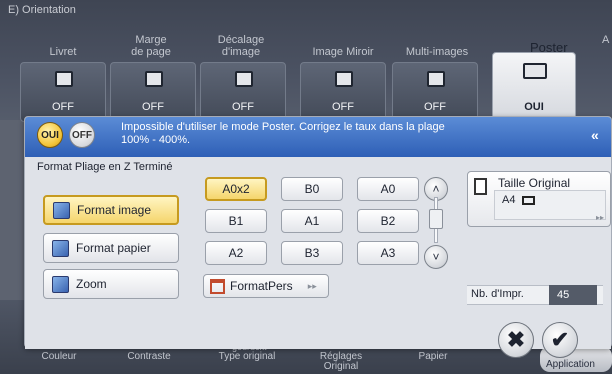 This screenshot has width=612, height=374. I want to click on size-a1-button: A1, so click(312, 221).